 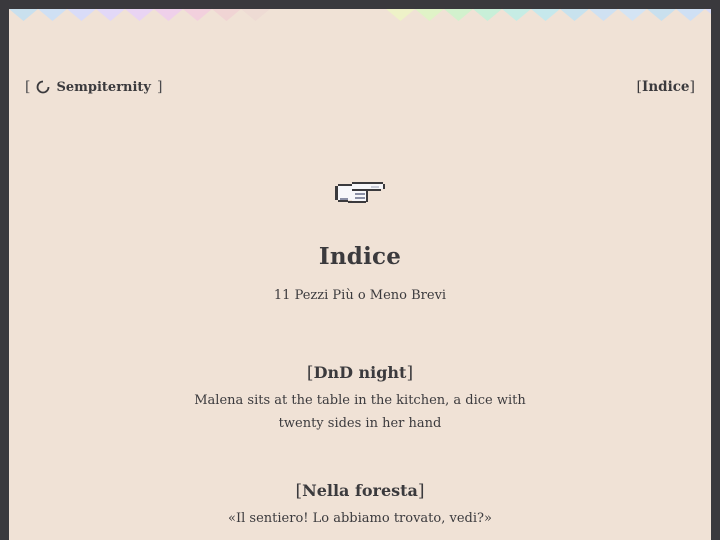 I want to click on site-brand-link: [ Sempiternity ], so click(x=93, y=87).